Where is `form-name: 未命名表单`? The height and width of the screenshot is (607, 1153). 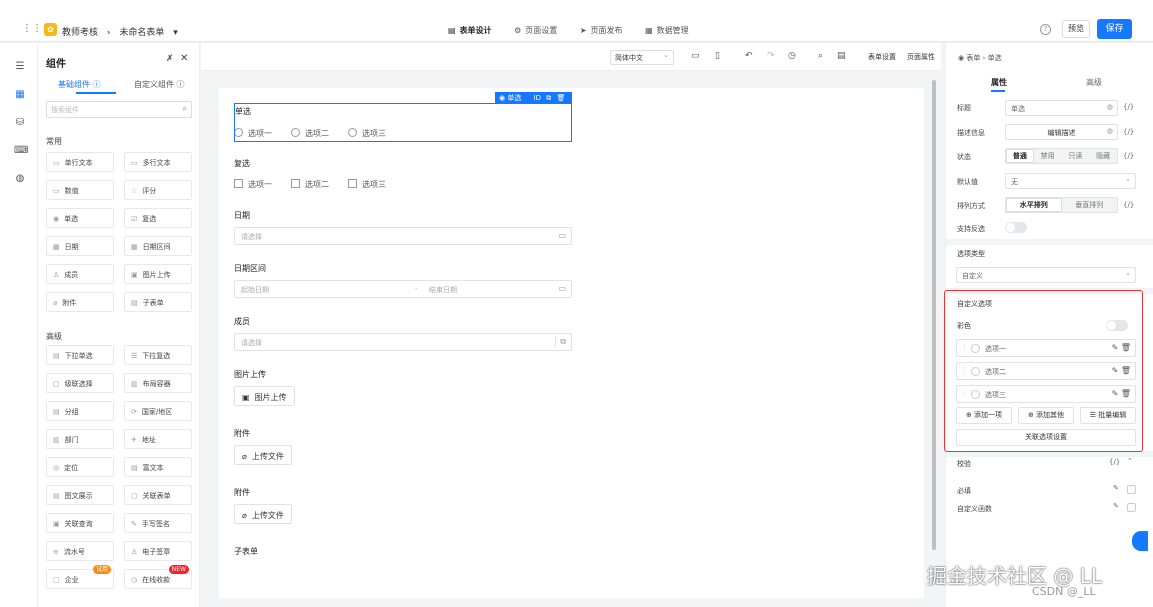 form-name: 未命名表单 is located at coordinates (141, 33).